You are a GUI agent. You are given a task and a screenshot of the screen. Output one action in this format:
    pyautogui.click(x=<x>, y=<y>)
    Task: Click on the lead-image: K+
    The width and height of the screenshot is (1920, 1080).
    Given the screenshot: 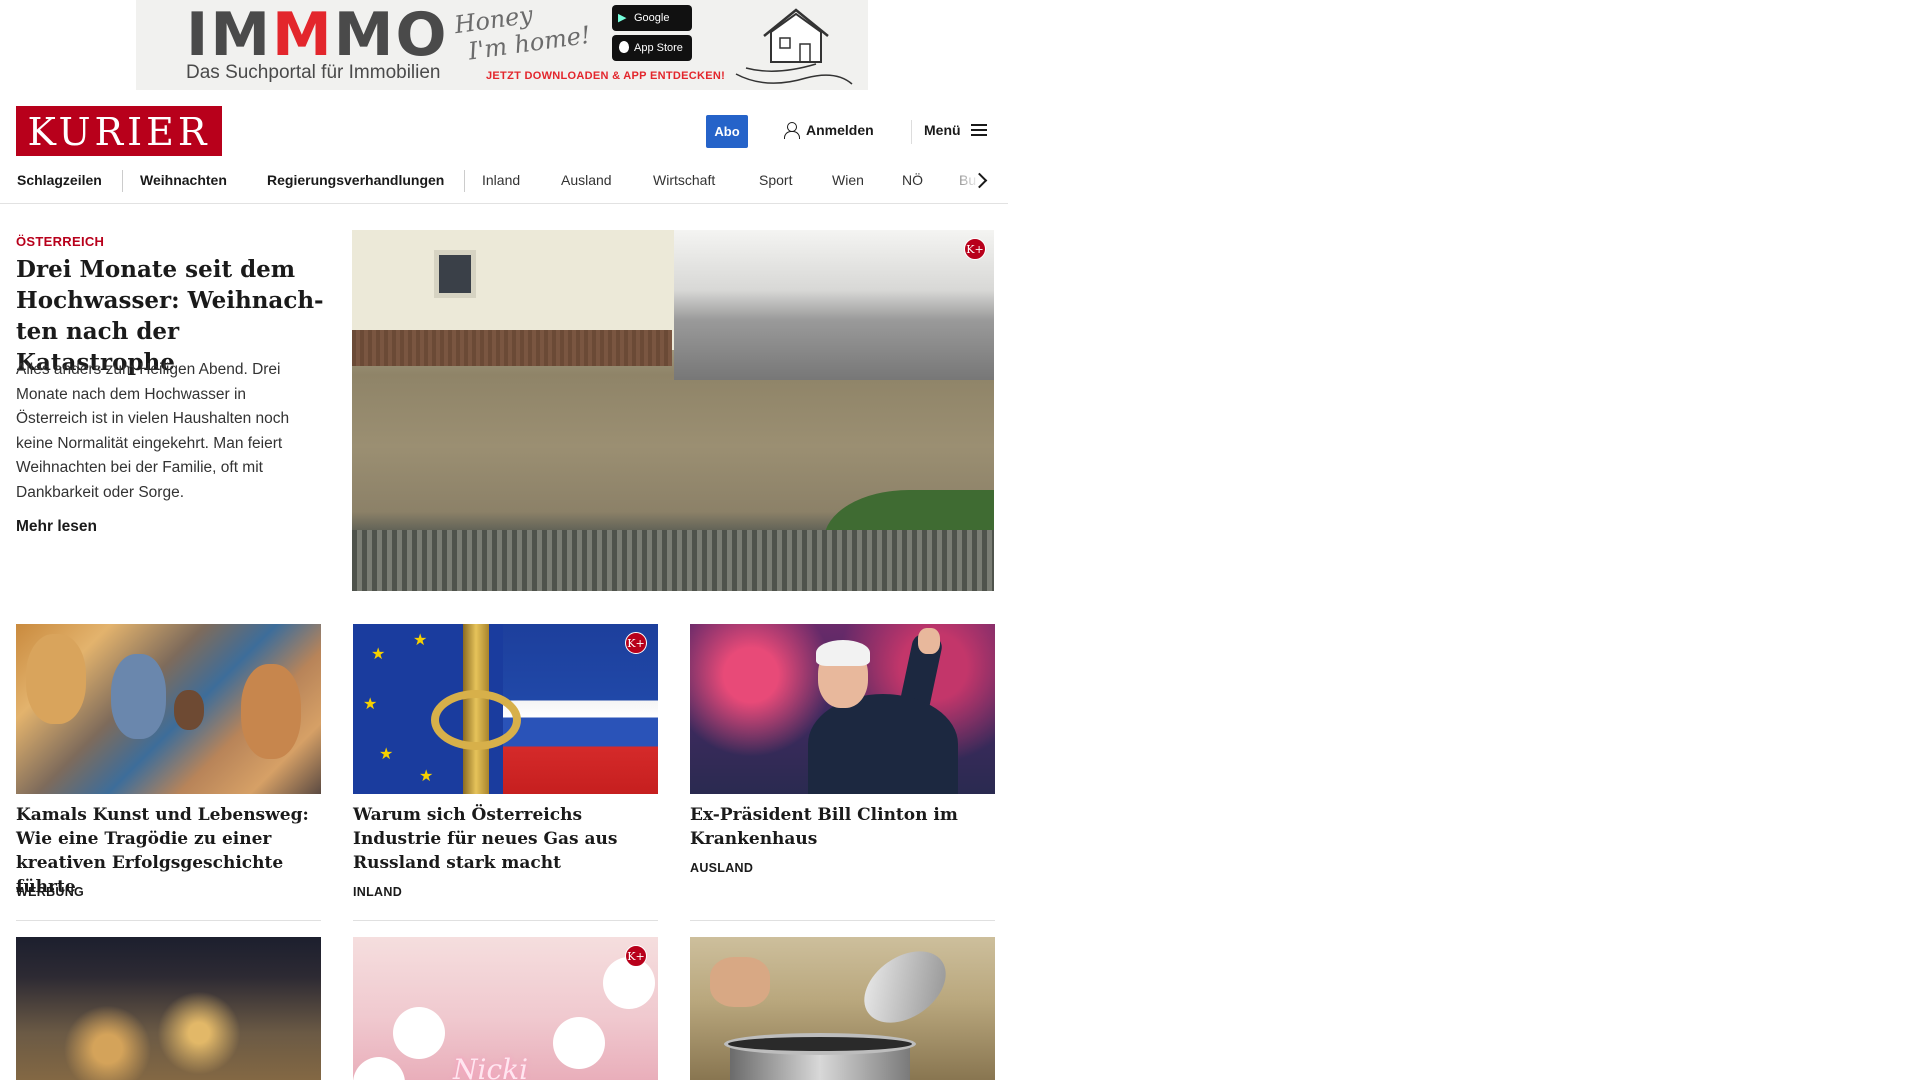 What is the action you would take?
    pyautogui.click(x=673, y=410)
    